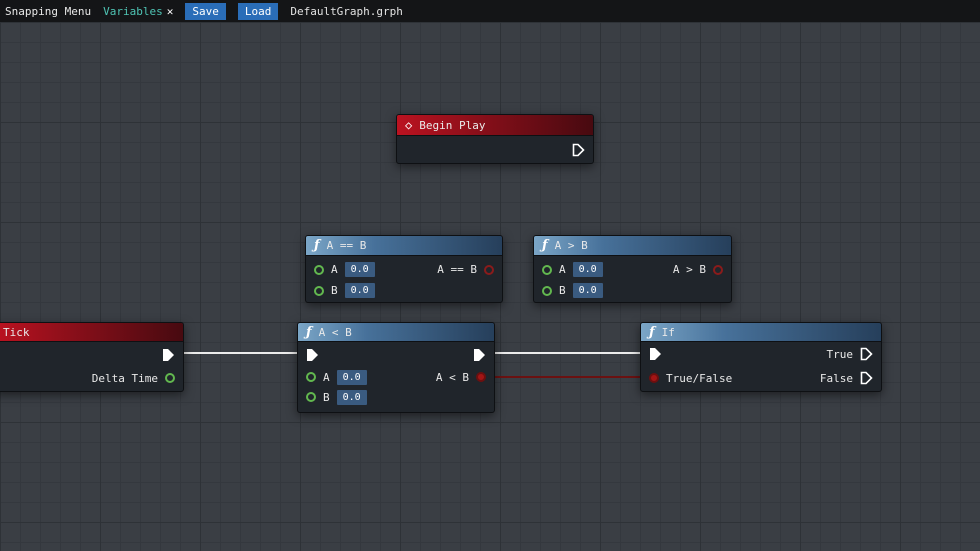 This screenshot has height=551, width=980. Describe the element at coordinates (16, 332) in the screenshot. I see `node-title: Tick` at that location.